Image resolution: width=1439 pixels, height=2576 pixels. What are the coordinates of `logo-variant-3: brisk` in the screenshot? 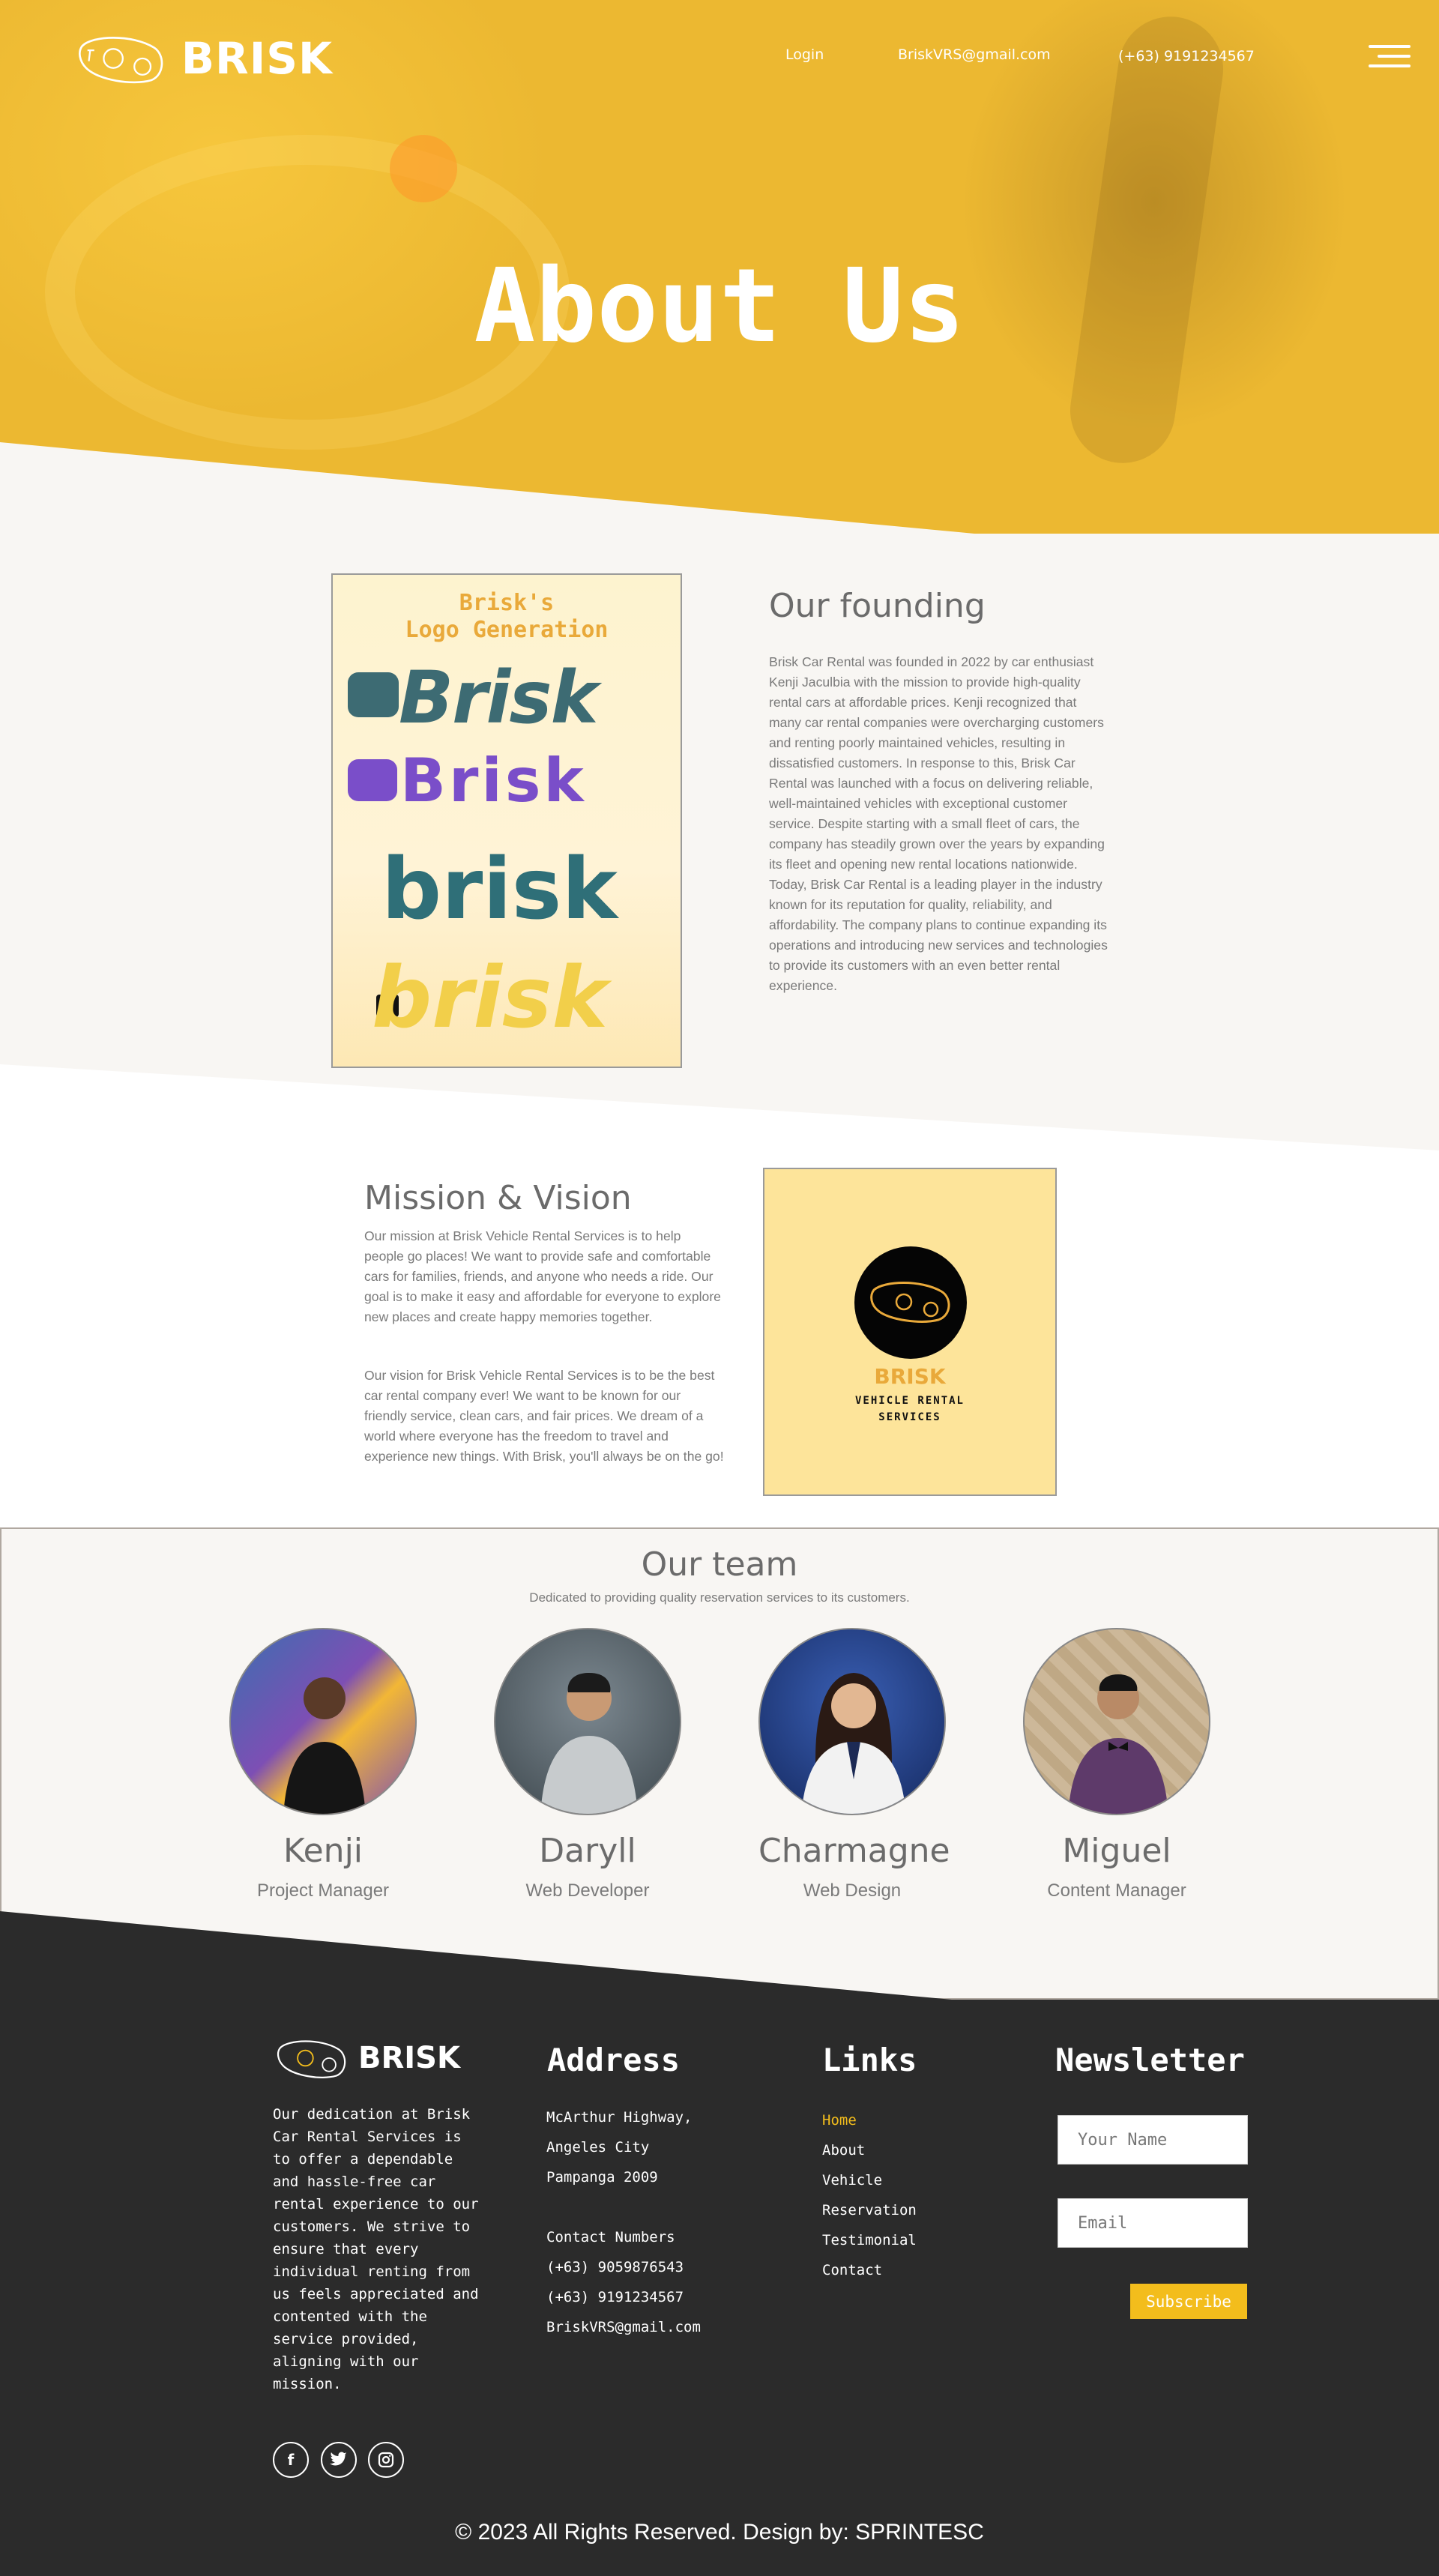 It's located at (499, 890).